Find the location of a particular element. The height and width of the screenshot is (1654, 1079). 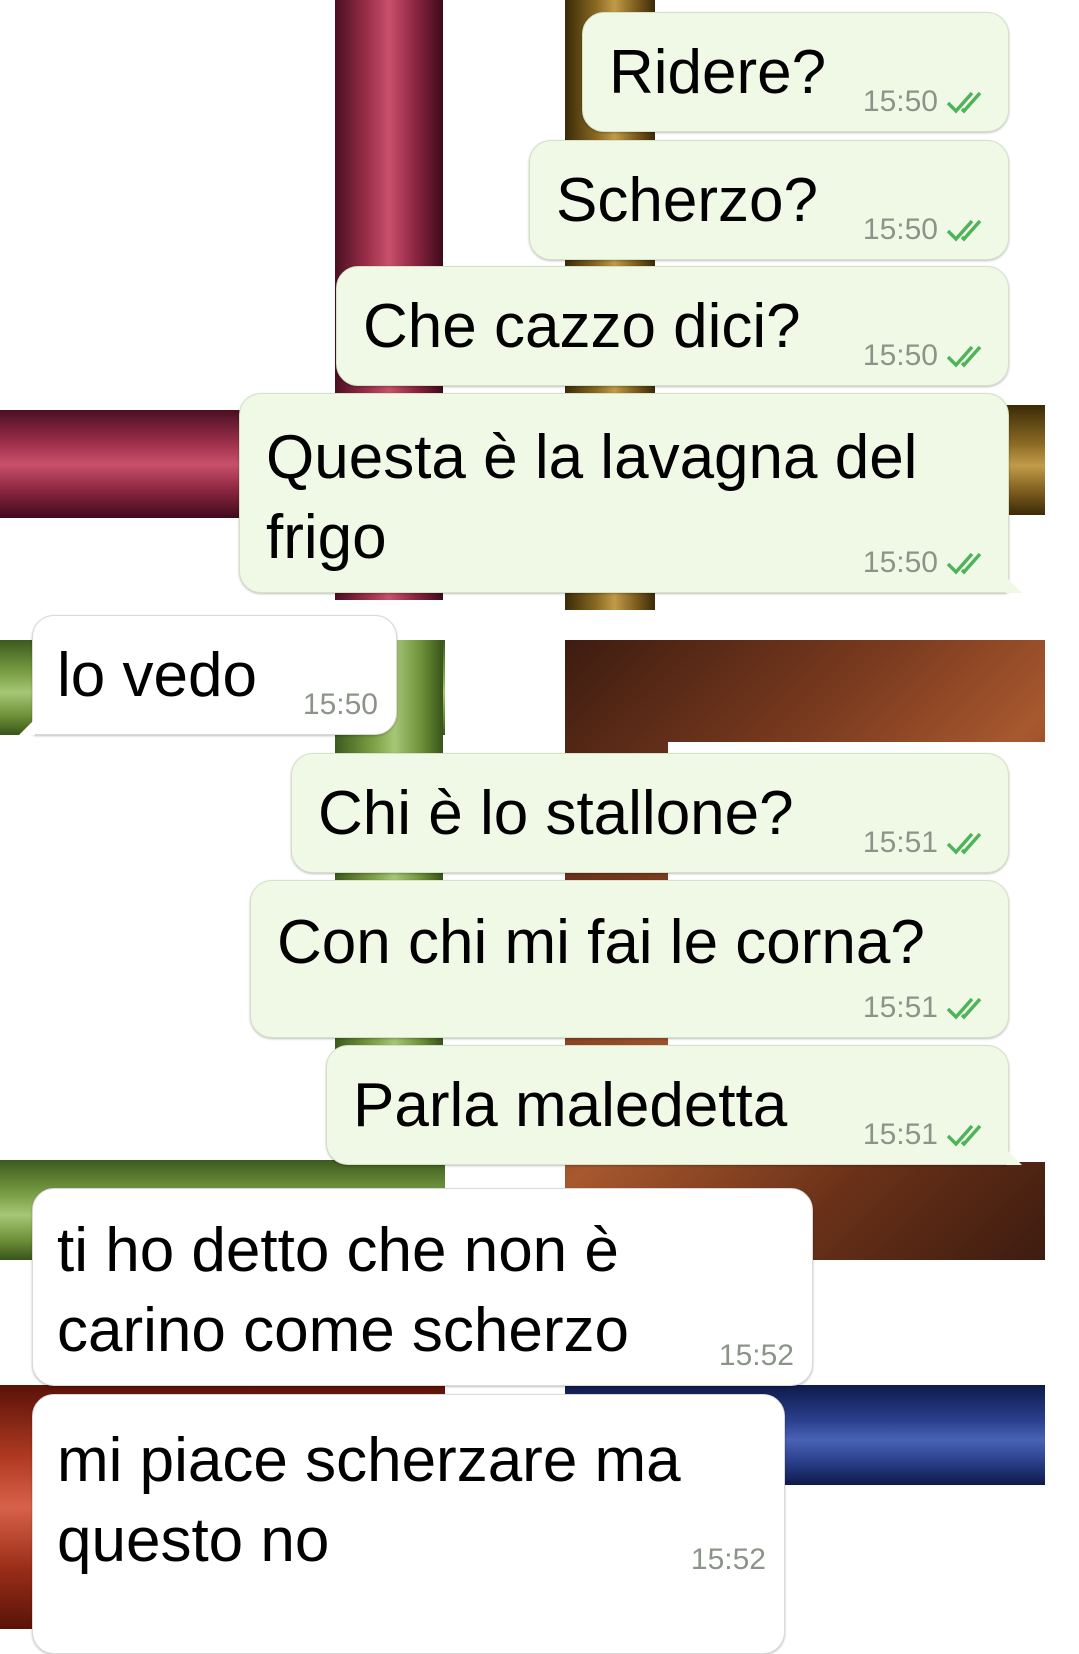

message-text: Che cazzo dici? is located at coordinates (582, 326).